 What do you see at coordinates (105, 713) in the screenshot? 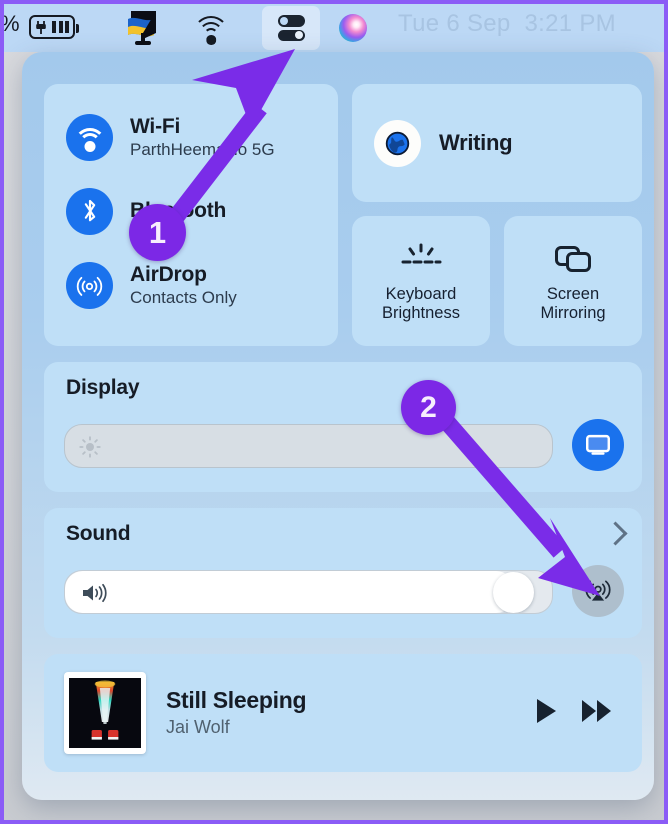
I see `album-artwork: JAI WOLF` at bounding box center [105, 713].